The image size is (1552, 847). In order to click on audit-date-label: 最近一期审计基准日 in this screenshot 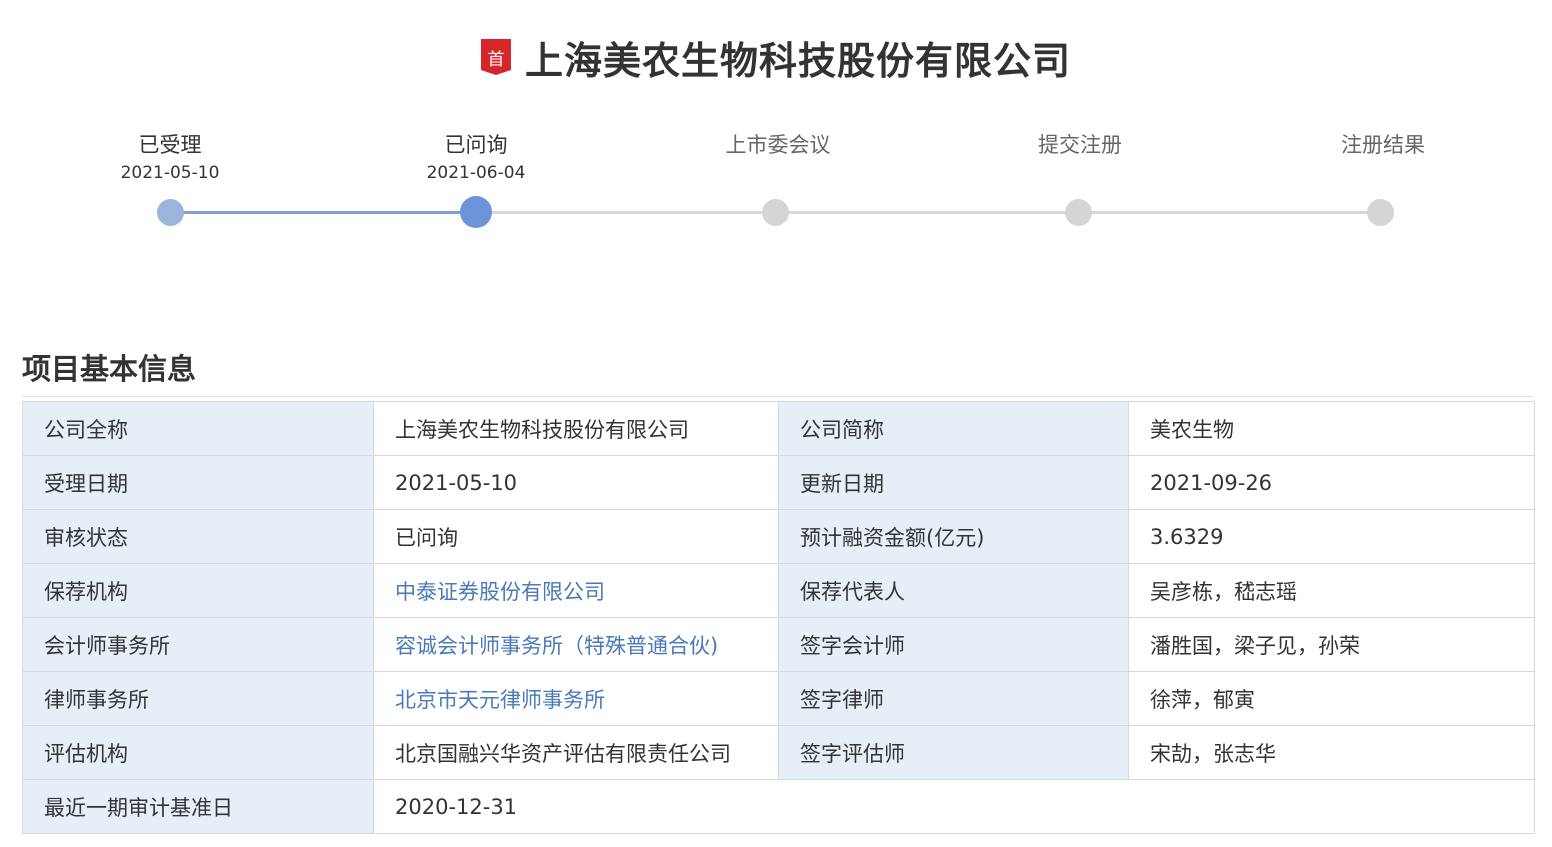, I will do `click(198, 806)`.